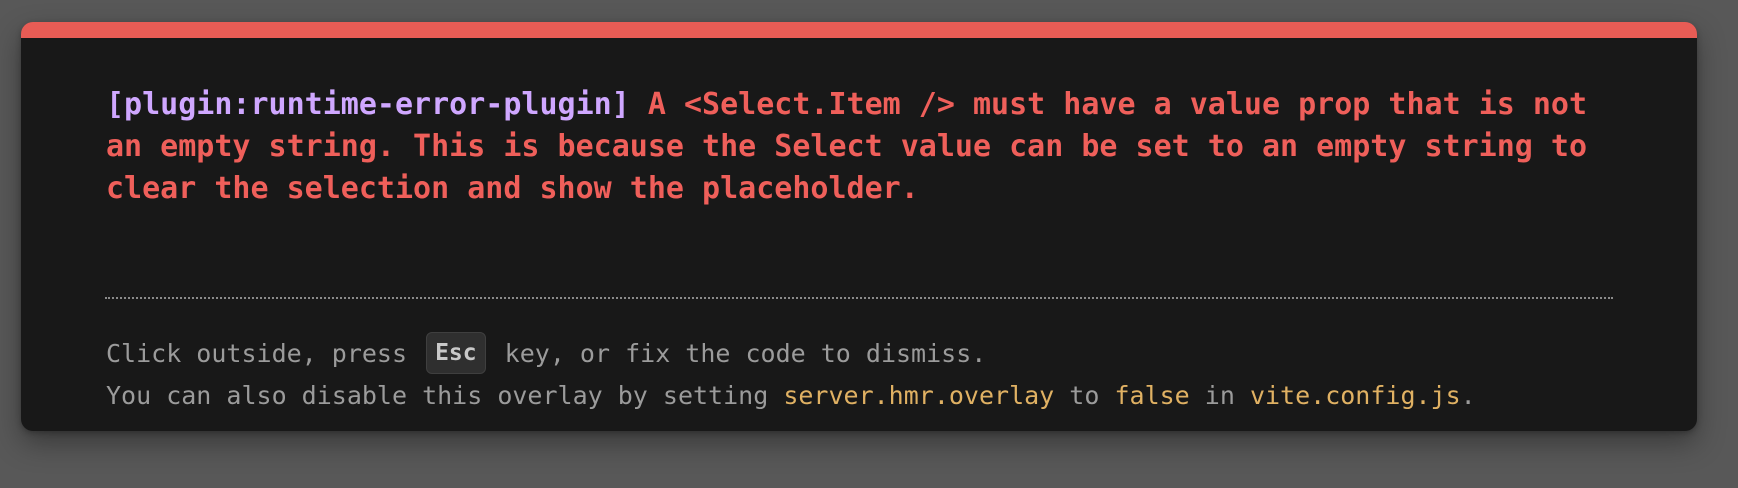  Describe the element at coordinates (859, 298) in the screenshot. I see `divider` at that location.